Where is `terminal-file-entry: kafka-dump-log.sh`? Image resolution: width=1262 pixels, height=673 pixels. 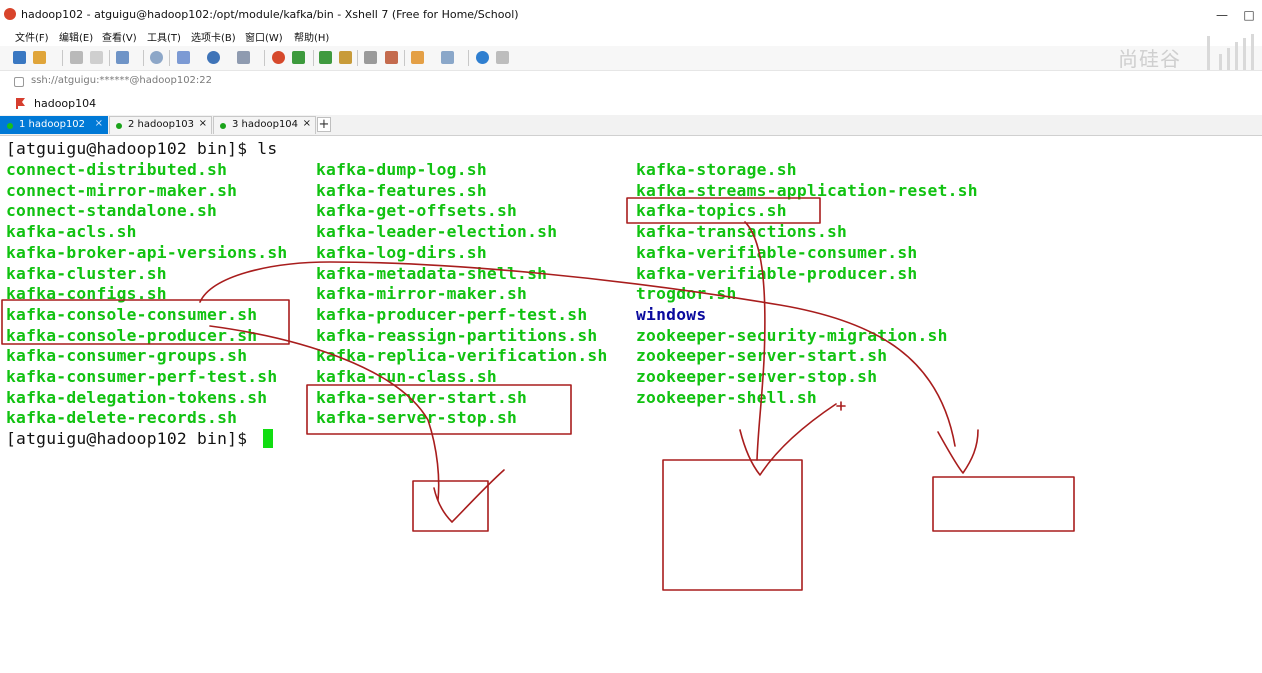
terminal-file-entry: kafka-dump-log.sh is located at coordinates (401, 169).